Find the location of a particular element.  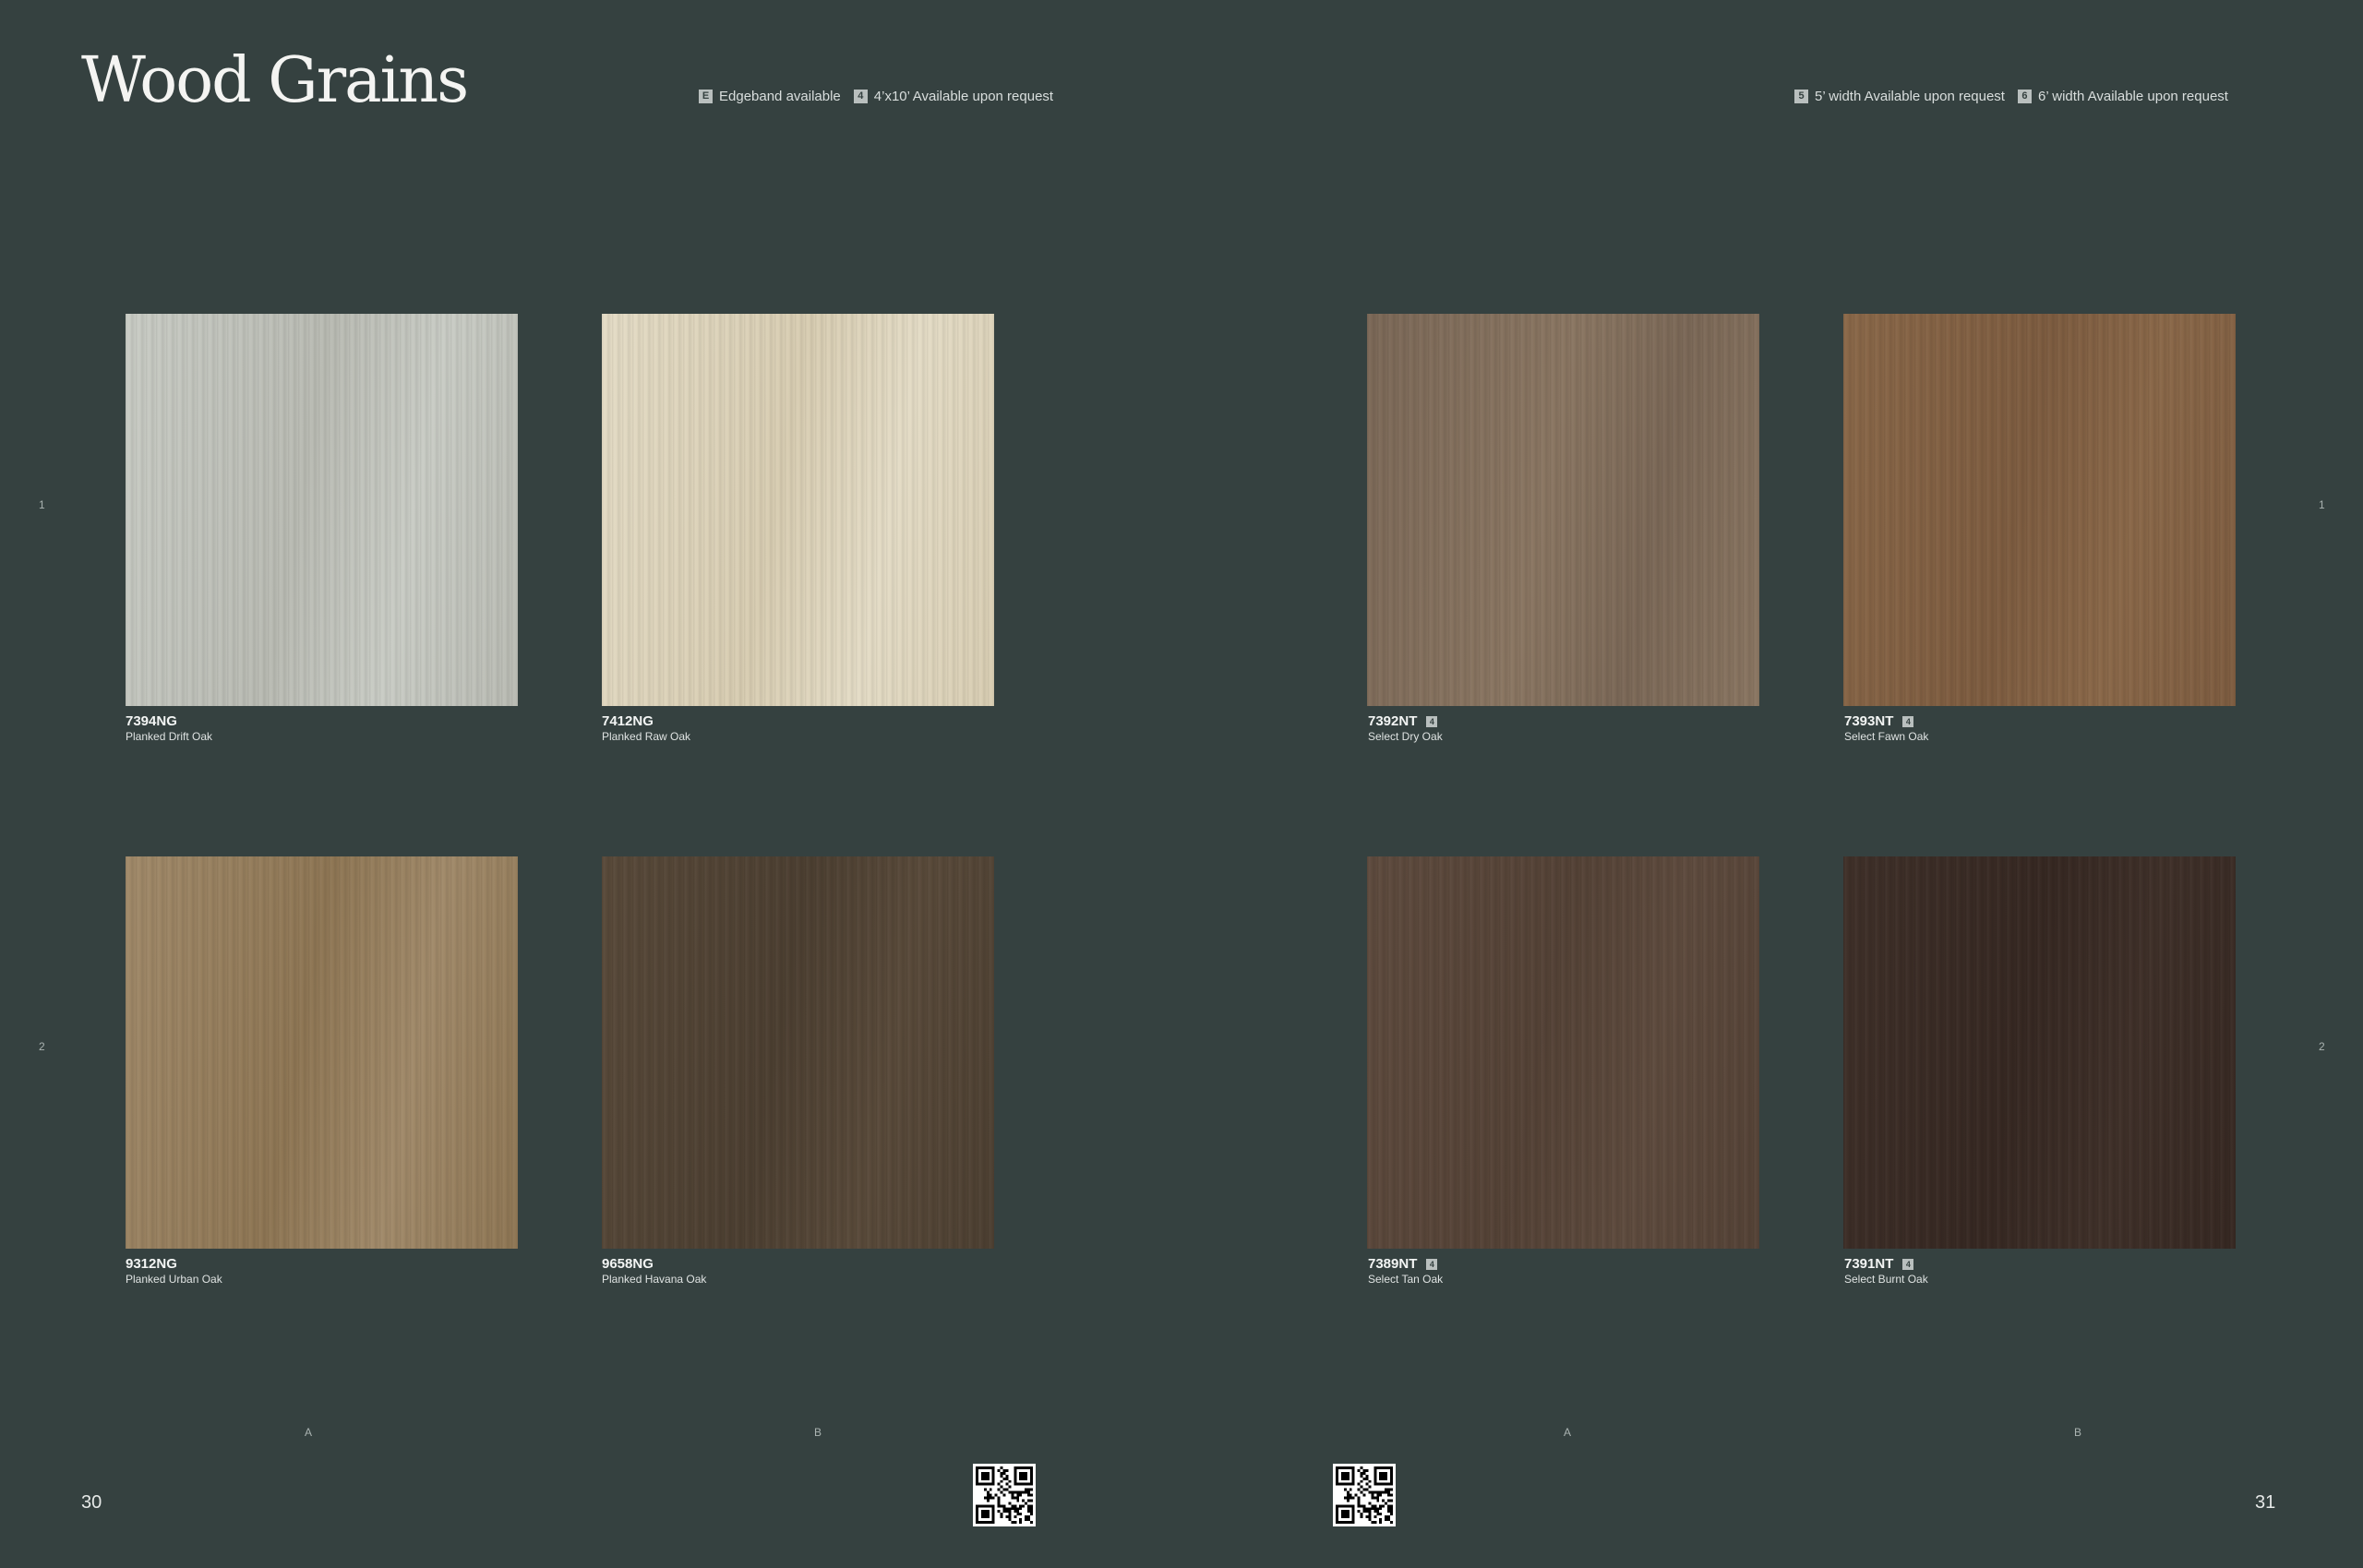

column-marker-b-left: B is located at coordinates (818, 1432).